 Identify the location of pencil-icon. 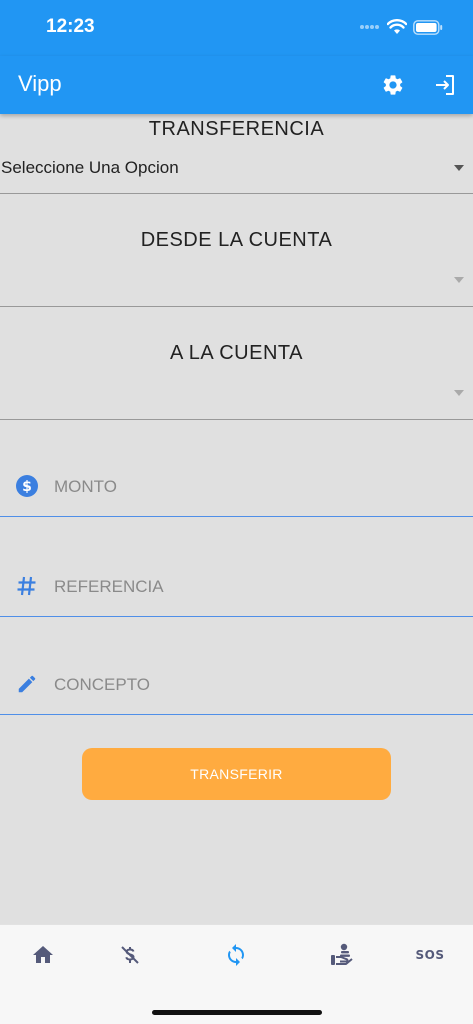
(27, 684).